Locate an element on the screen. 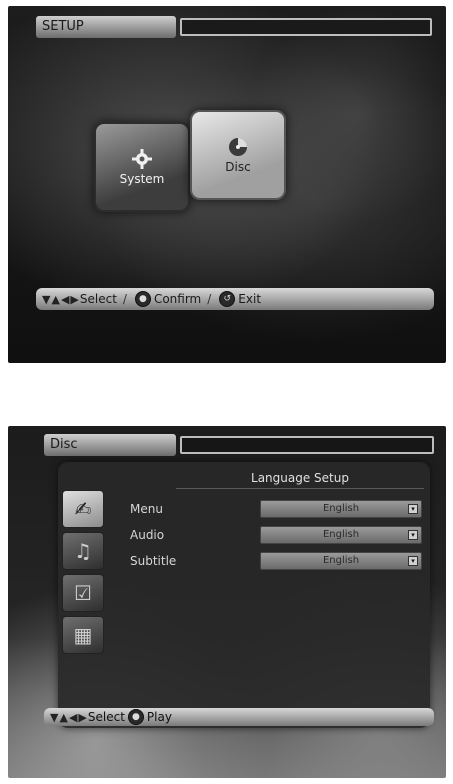 This screenshot has width=453, height=784. subtitle-language-select: English ▾ is located at coordinates (341, 561).